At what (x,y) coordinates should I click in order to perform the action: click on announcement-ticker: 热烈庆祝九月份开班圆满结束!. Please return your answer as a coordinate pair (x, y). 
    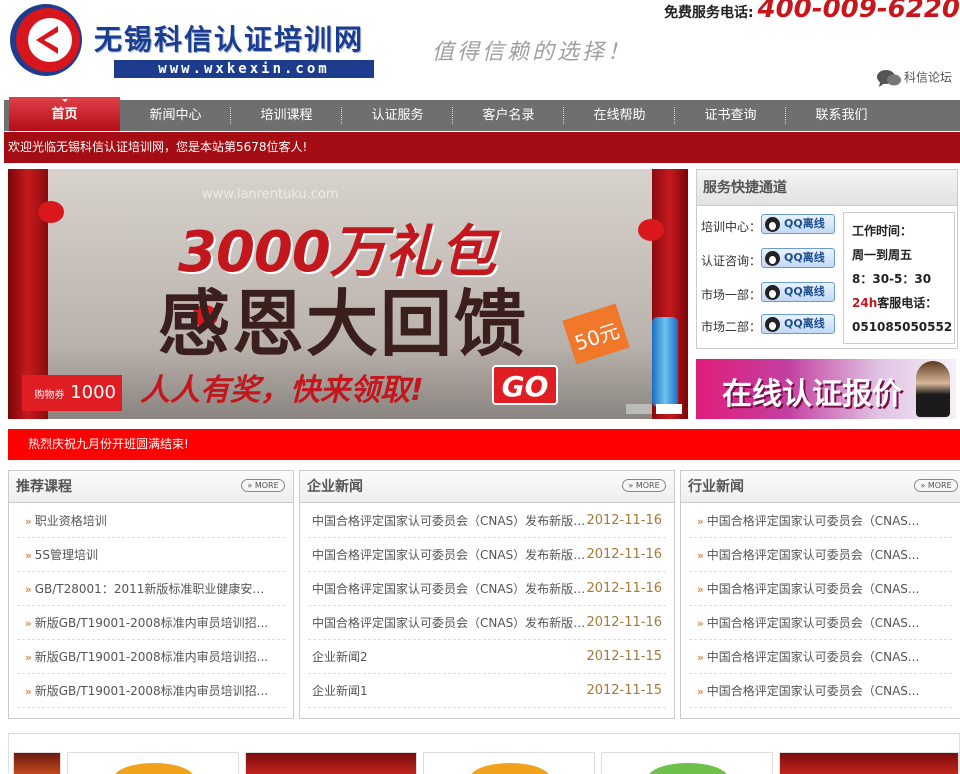
    Looking at the image, I should click on (484, 444).